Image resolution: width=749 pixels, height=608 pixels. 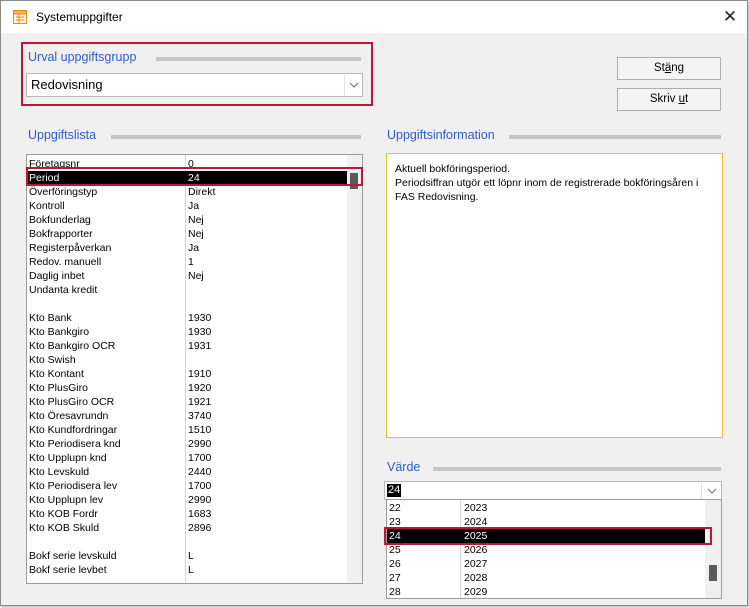 I want to click on task-list-row: Kto Swish, so click(x=187, y=360).